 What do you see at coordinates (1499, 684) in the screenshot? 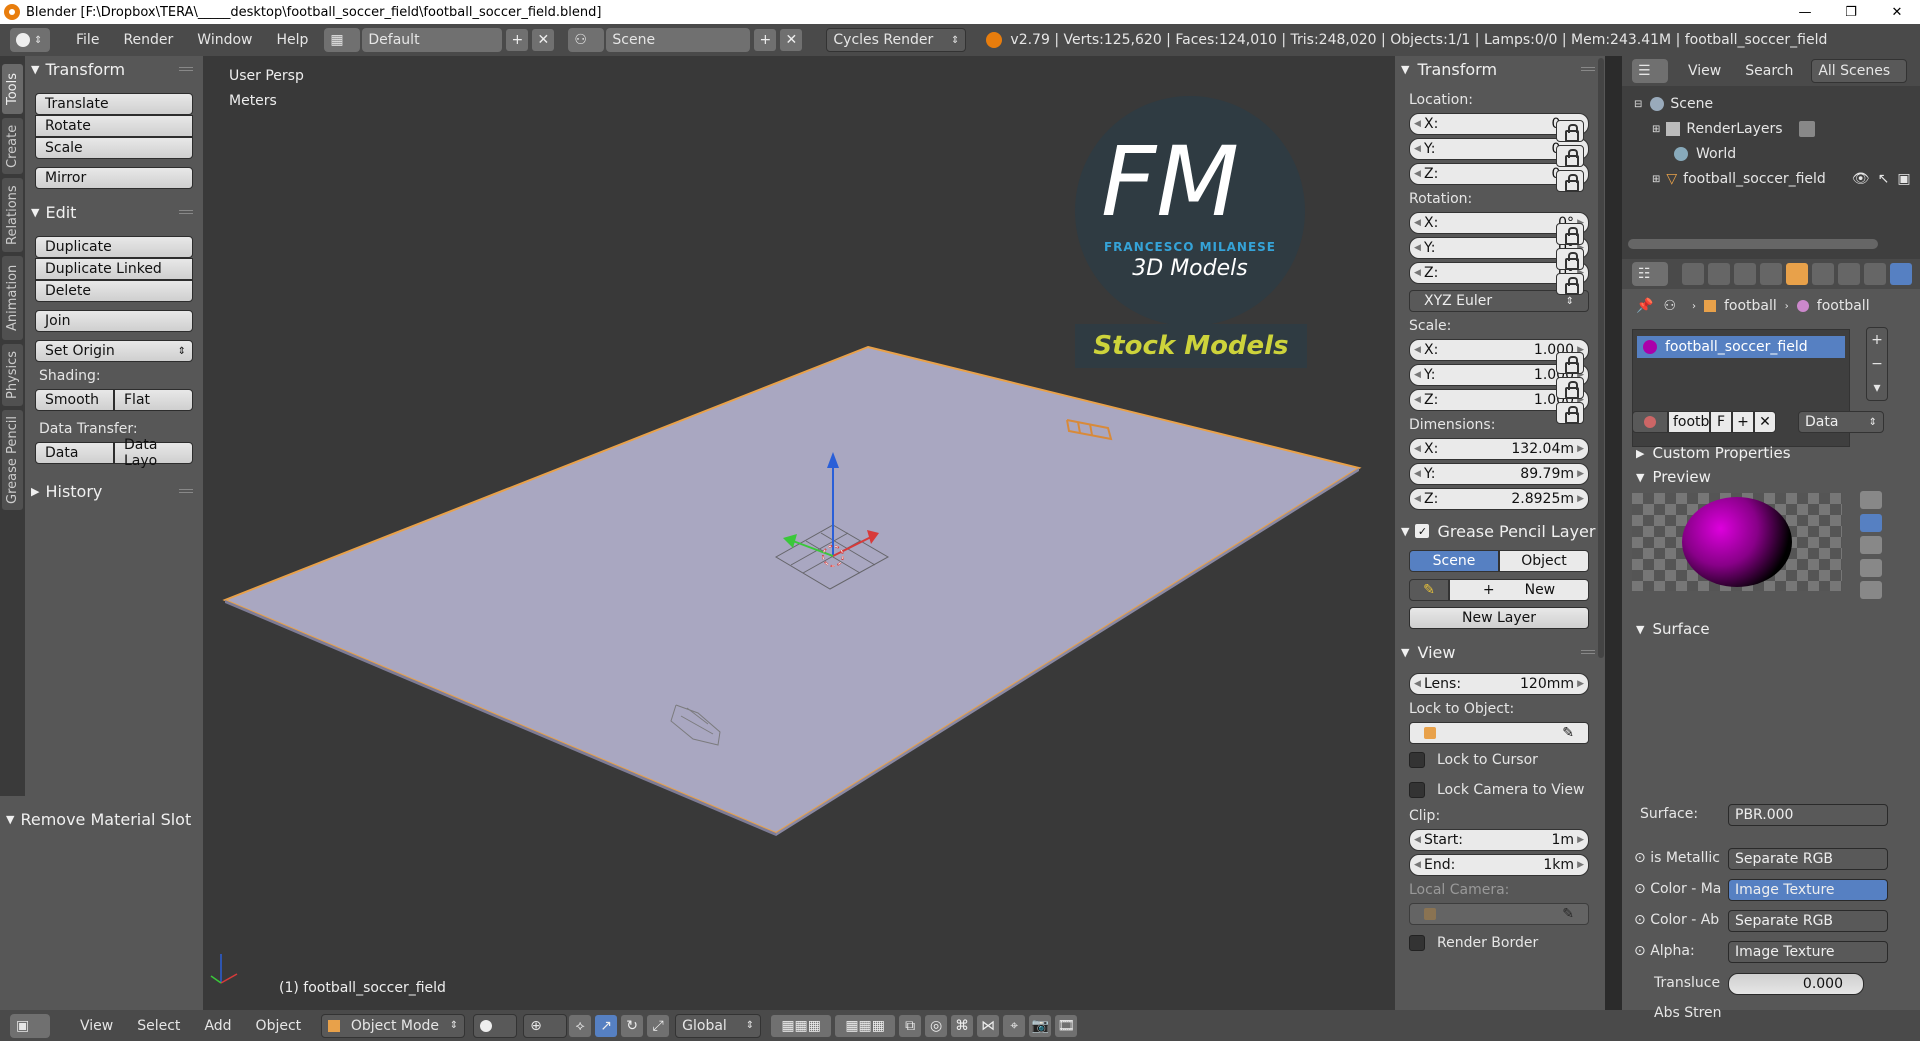
I see `lens-field: ◀ Lens: 120mm ▶` at bounding box center [1499, 684].